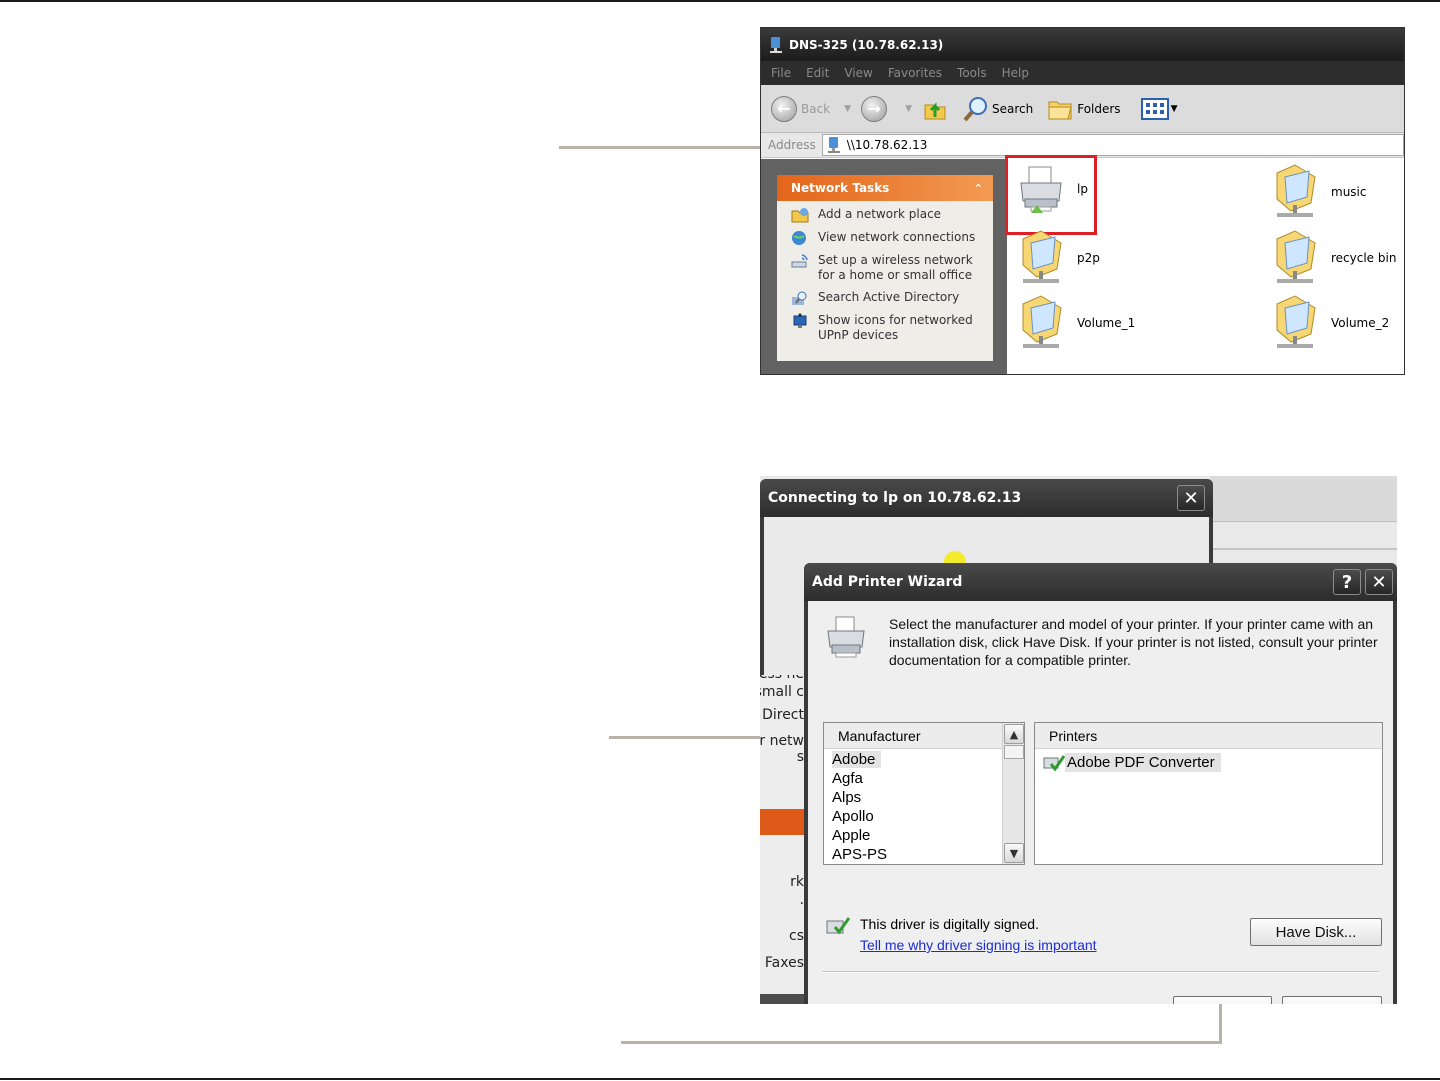  Describe the element at coordinates (1222, 1000) in the screenshot. I see `ok-button: OK` at that location.